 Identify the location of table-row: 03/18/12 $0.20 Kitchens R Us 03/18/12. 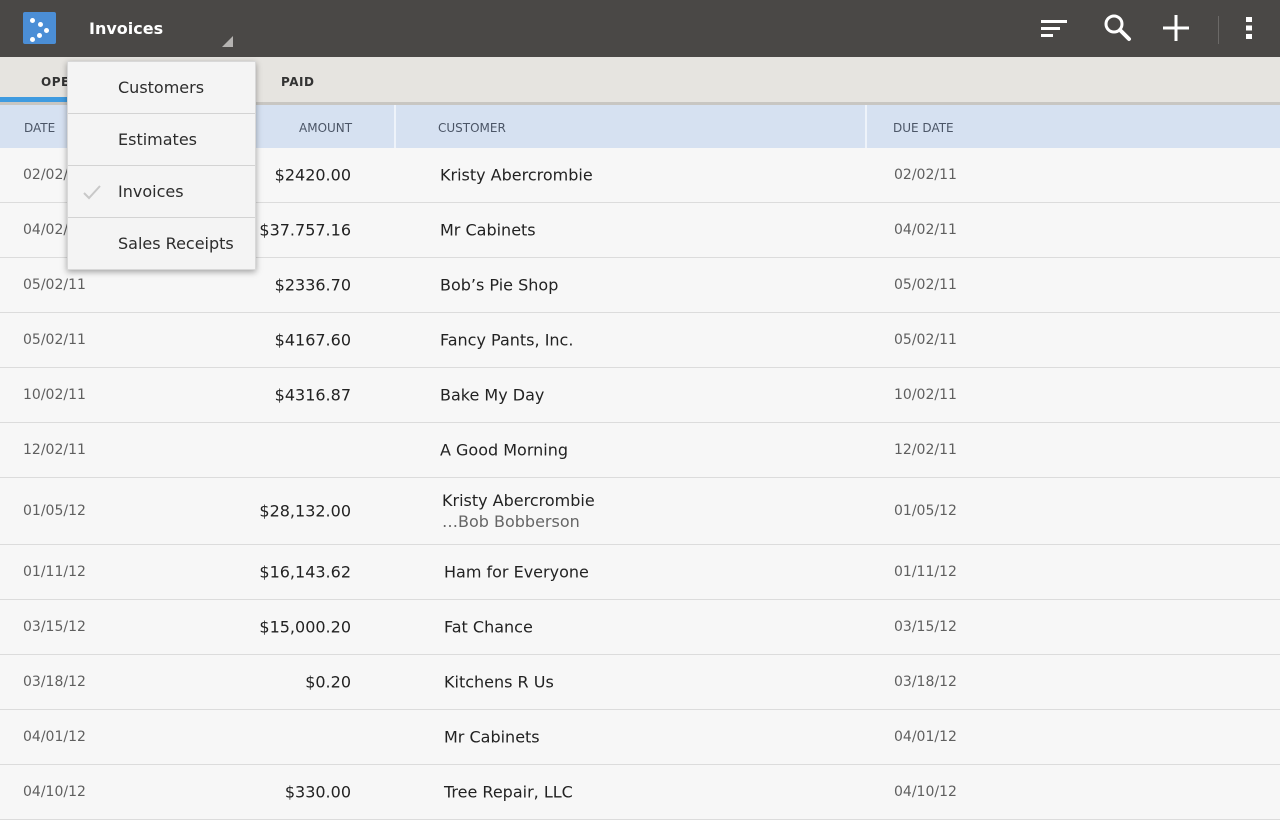
(640, 682).